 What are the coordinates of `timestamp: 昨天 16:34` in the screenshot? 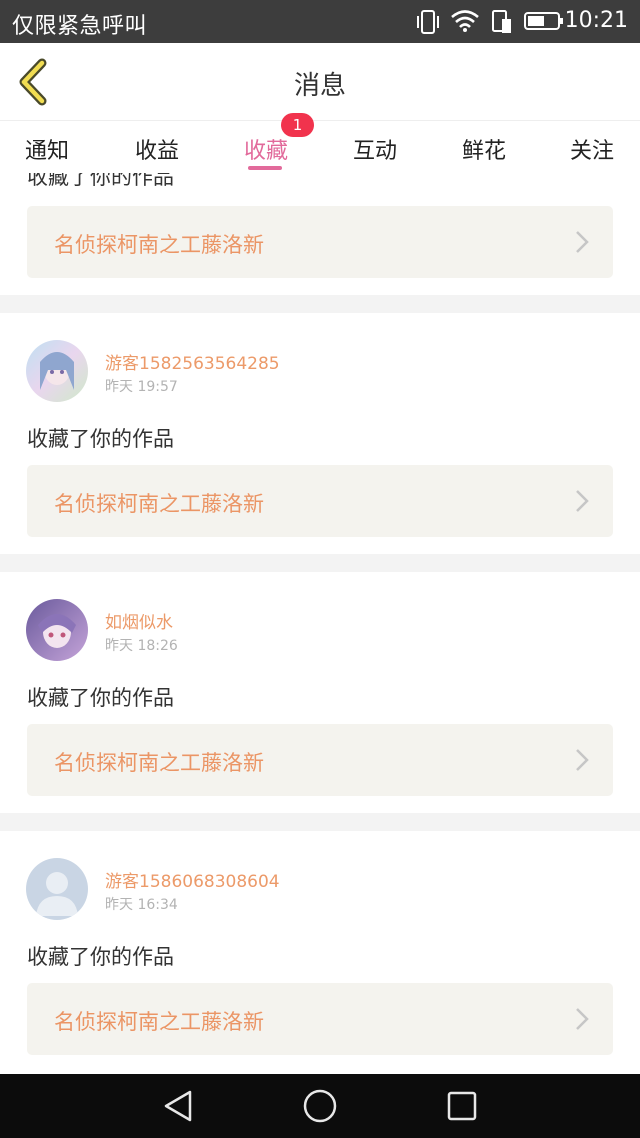 It's located at (141, 905).